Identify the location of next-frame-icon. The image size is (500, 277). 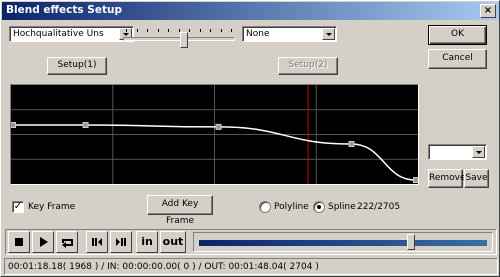
(121, 242).